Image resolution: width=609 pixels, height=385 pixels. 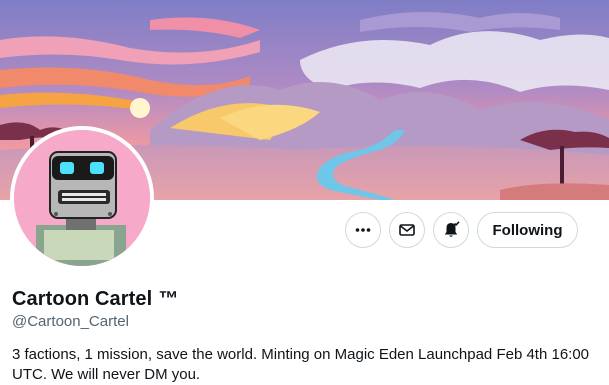 I want to click on profile-name-row: Cartoon Cartel ™, so click(x=95, y=299).